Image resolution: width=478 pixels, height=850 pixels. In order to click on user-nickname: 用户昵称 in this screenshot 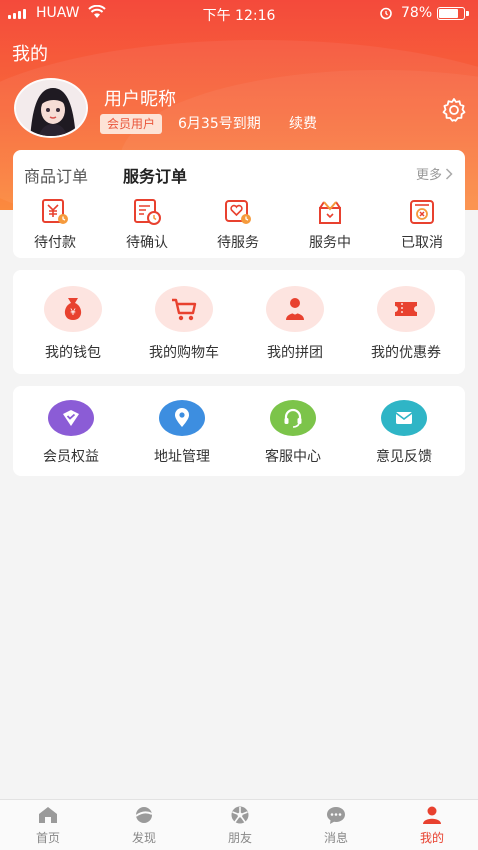, I will do `click(140, 99)`.